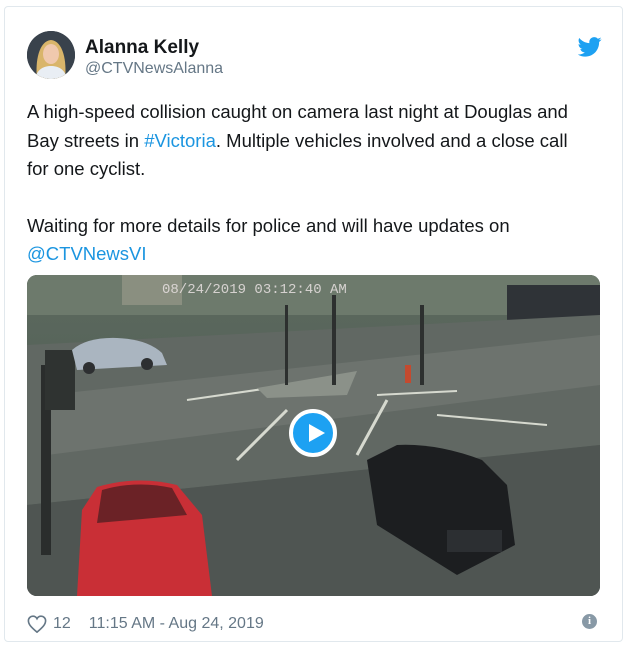 This screenshot has height=647, width=628. Describe the element at coordinates (589, 621) in the screenshot. I see `info-icon: i` at that location.